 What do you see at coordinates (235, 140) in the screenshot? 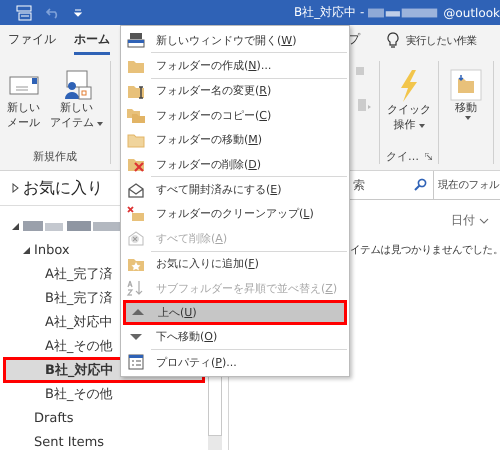
I see `menu-item: フォルダーの移動(M)` at bounding box center [235, 140].